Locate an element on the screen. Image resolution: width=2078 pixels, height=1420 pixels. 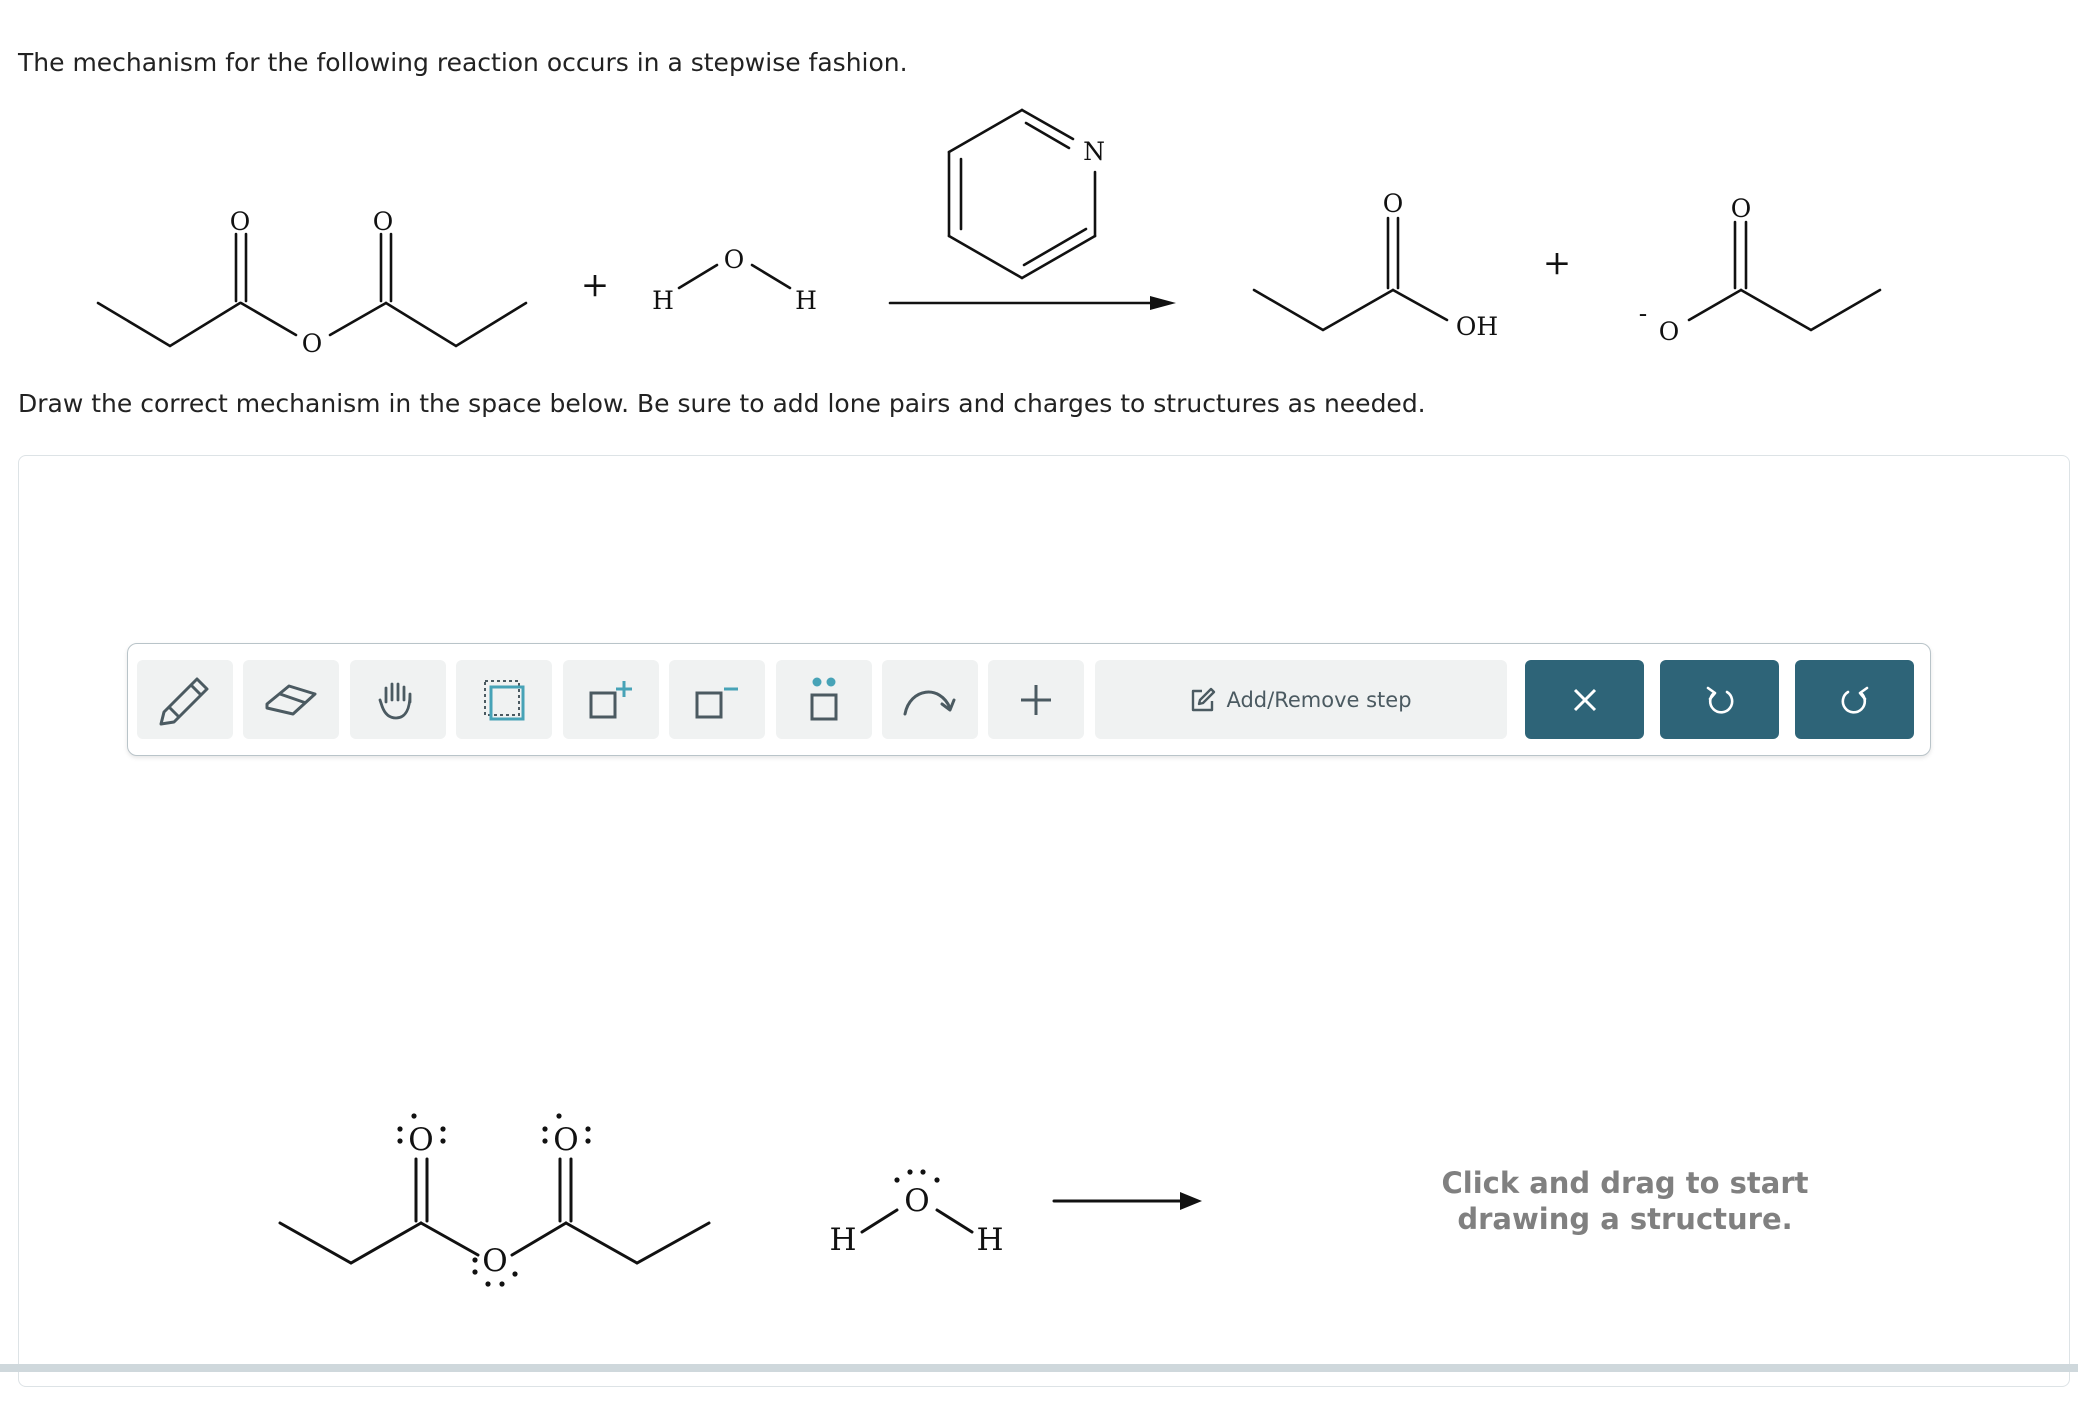
lone-pair-icon is located at coordinates (824, 698).